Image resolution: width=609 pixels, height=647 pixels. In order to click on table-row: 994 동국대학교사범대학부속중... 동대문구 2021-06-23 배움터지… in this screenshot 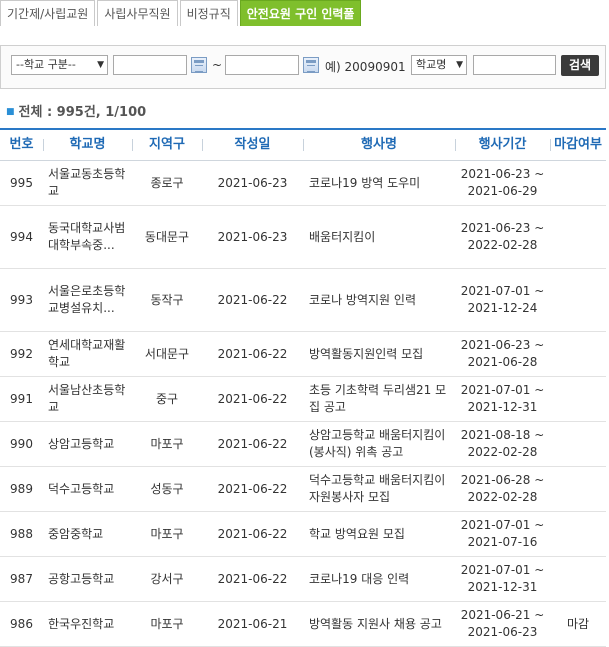, I will do `click(303, 237)`.